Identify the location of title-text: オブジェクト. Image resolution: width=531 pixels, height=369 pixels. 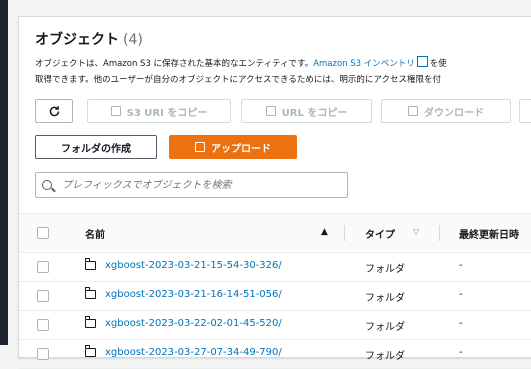
(77, 40).